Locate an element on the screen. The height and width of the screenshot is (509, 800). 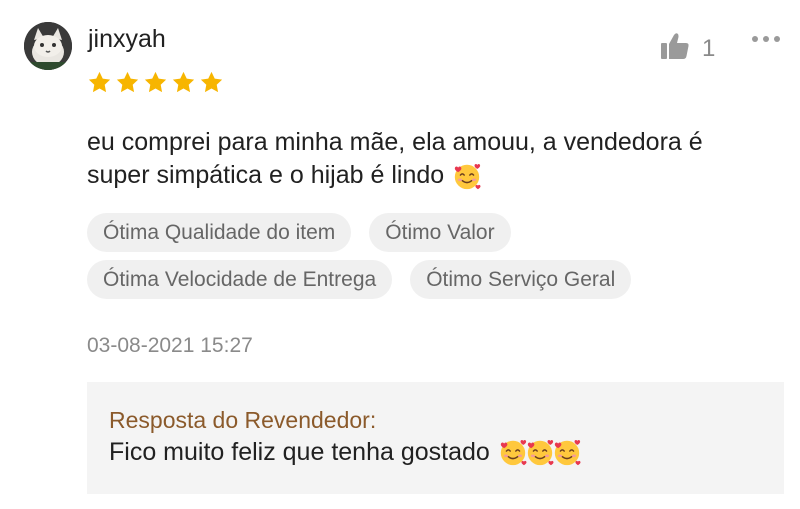
star-rating is located at coordinates (155, 82).